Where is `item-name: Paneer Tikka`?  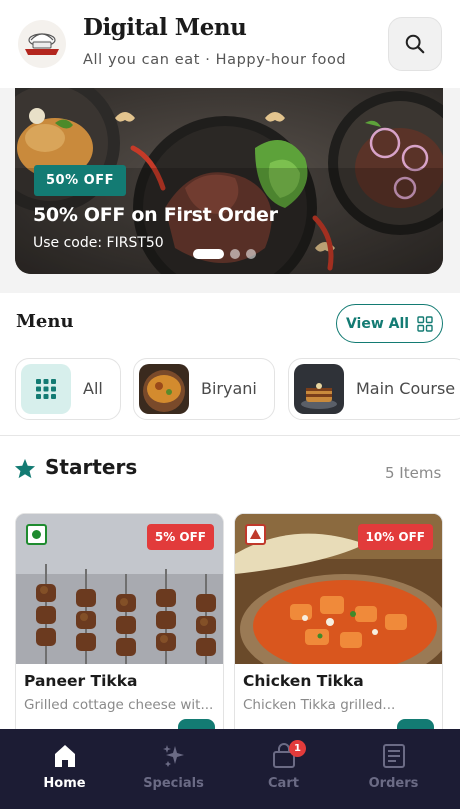 item-name: Paneer Tikka is located at coordinates (81, 681).